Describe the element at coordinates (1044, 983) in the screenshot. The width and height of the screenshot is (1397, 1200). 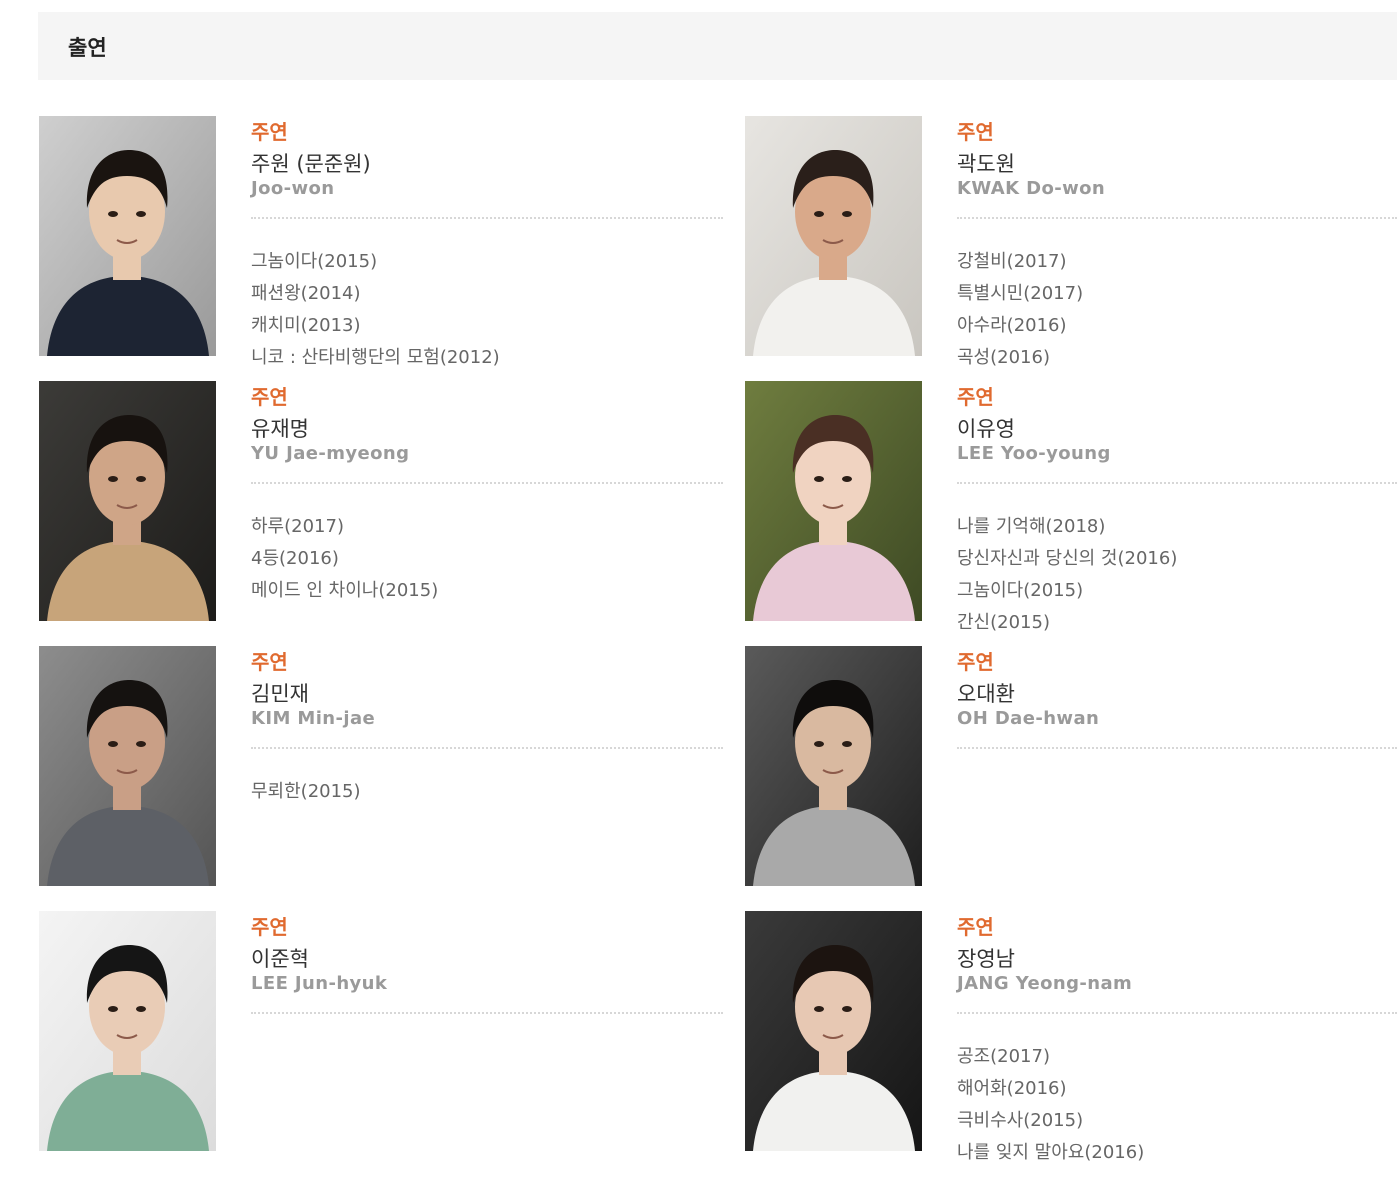
I see `actor-name-english: JANG Yeong-nam` at that location.